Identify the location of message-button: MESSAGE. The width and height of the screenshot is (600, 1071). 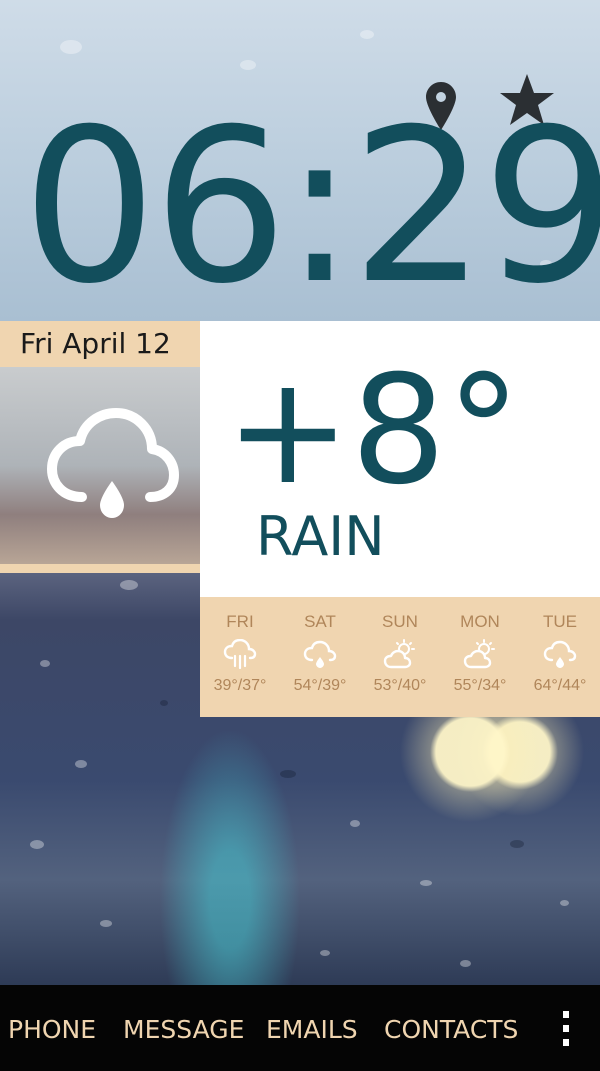
(183, 1030).